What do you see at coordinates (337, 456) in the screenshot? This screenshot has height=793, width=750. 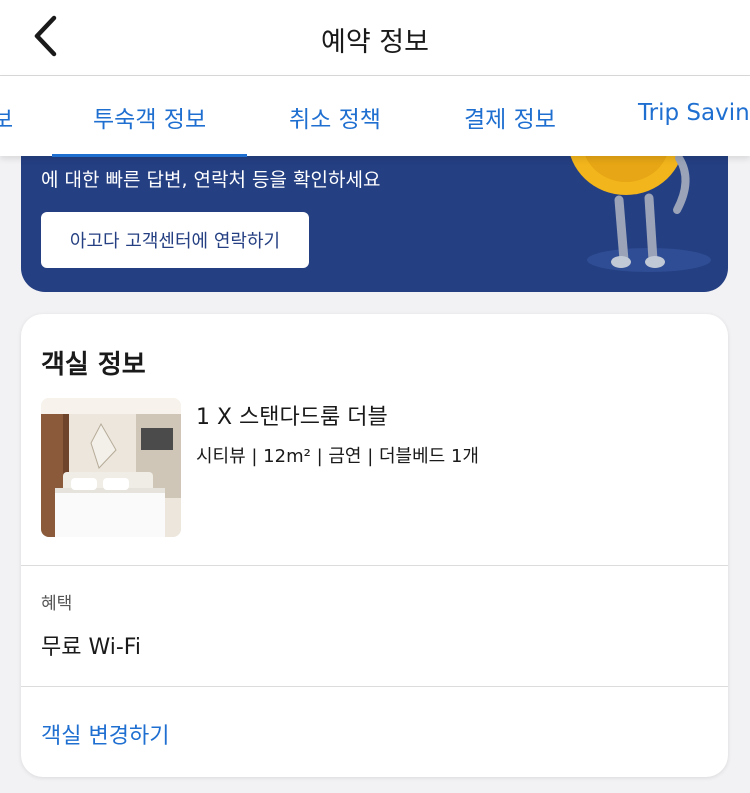 I see `room-details: 시티뷰 | 12m² | 금연 | 더블베드 1개` at bounding box center [337, 456].